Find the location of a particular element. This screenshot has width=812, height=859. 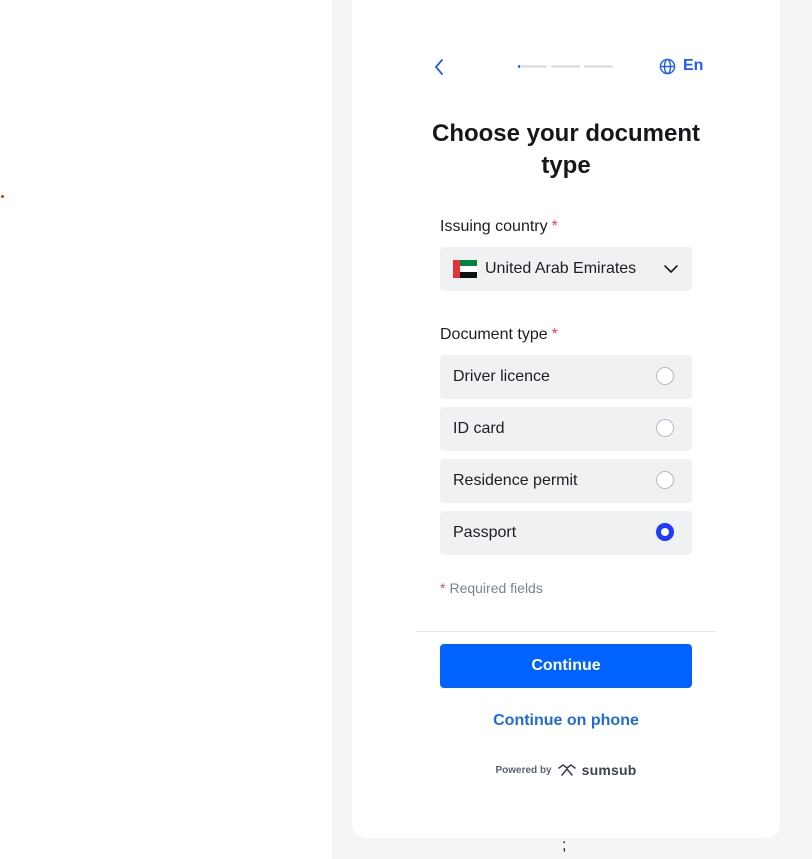

option-label: ID card is located at coordinates (479, 428).